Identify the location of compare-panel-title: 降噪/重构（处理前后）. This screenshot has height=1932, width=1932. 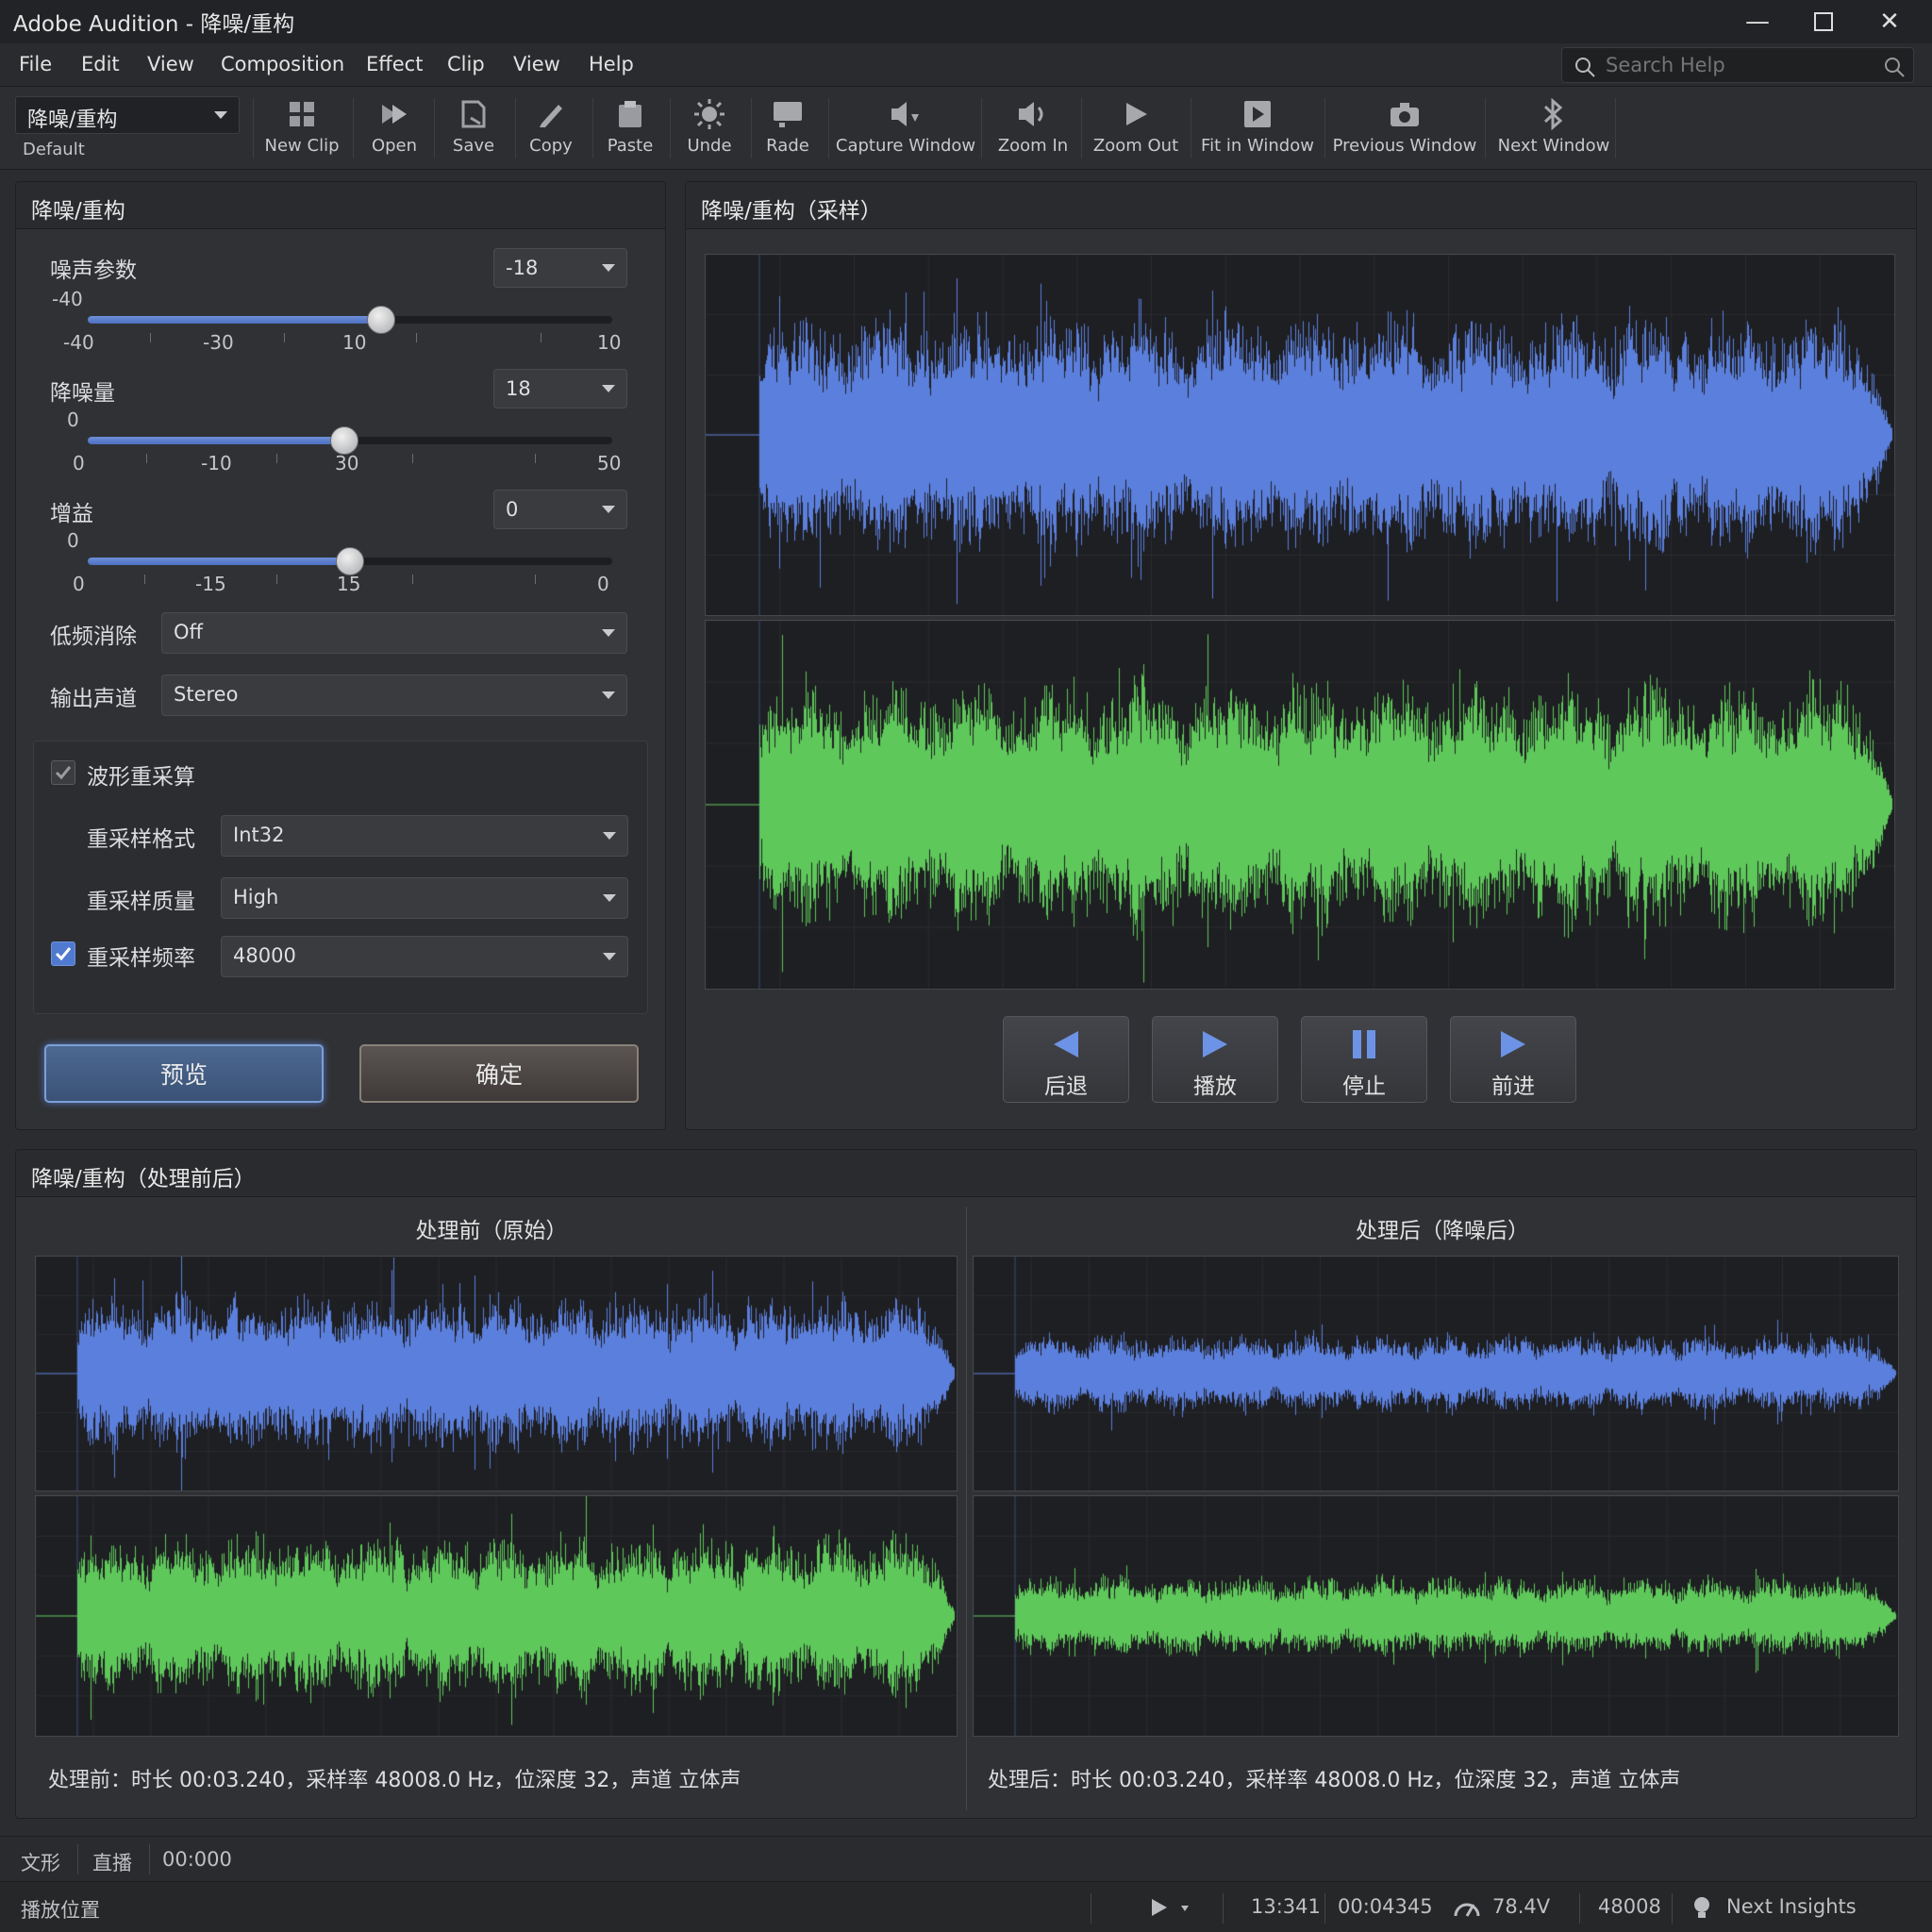
(144, 1179).